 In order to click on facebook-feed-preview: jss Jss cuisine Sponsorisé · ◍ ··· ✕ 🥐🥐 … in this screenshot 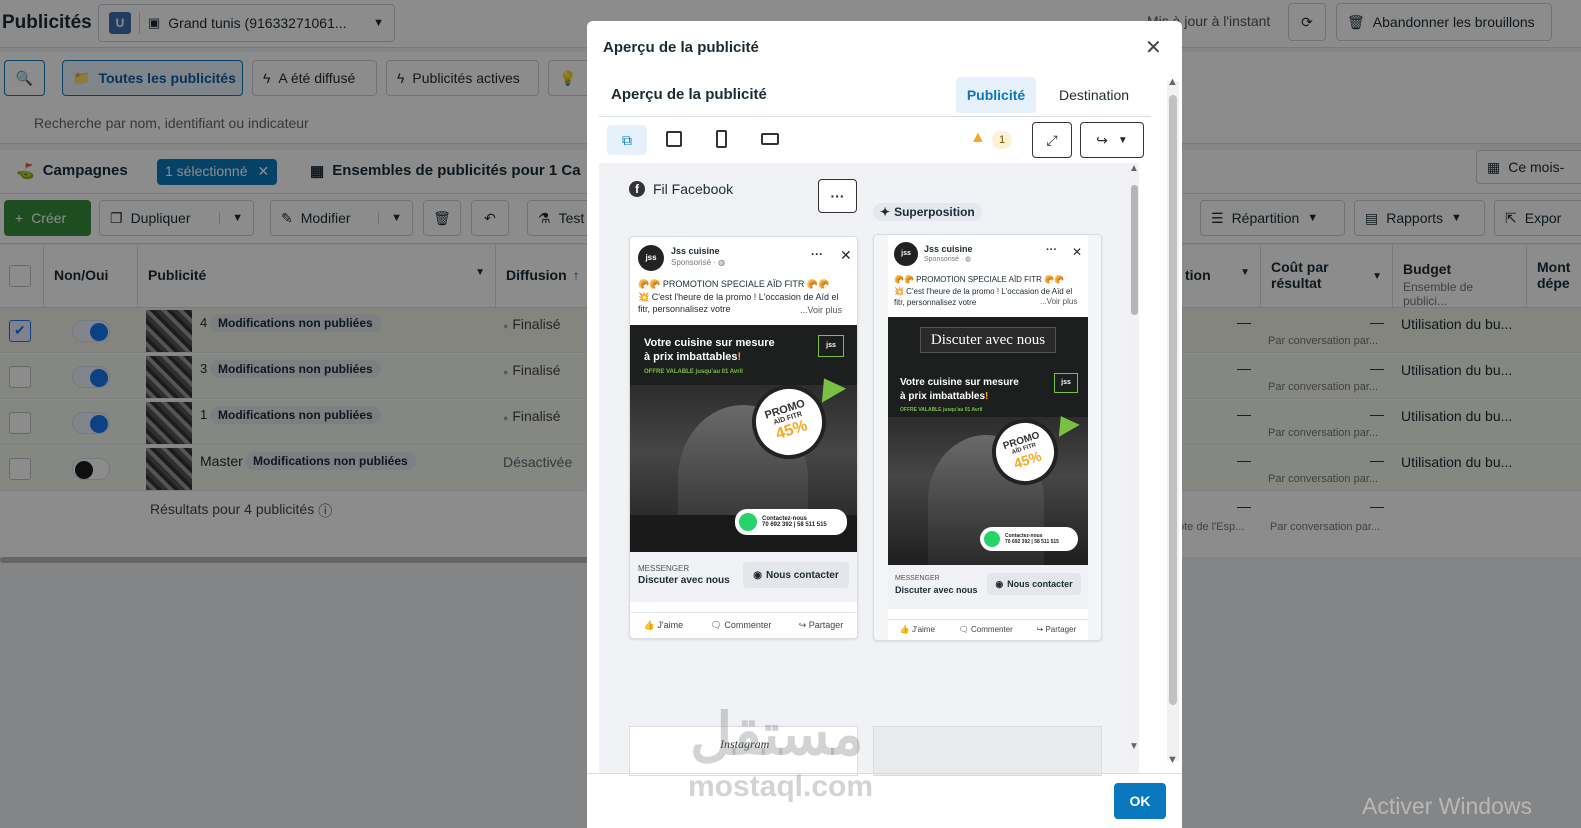, I will do `click(743, 437)`.